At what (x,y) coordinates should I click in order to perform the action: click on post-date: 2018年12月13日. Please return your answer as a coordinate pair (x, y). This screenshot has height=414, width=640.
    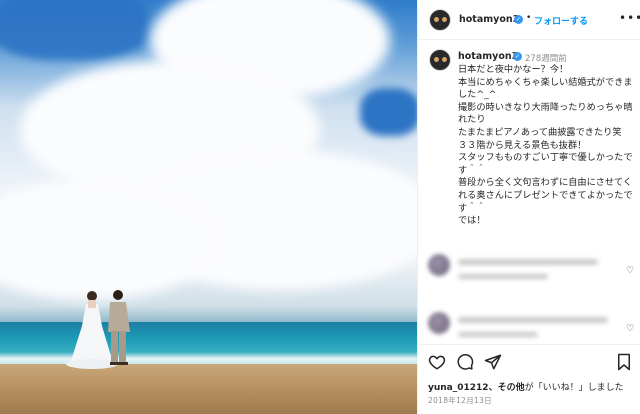
    Looking at the image, I should click on (460, 400).